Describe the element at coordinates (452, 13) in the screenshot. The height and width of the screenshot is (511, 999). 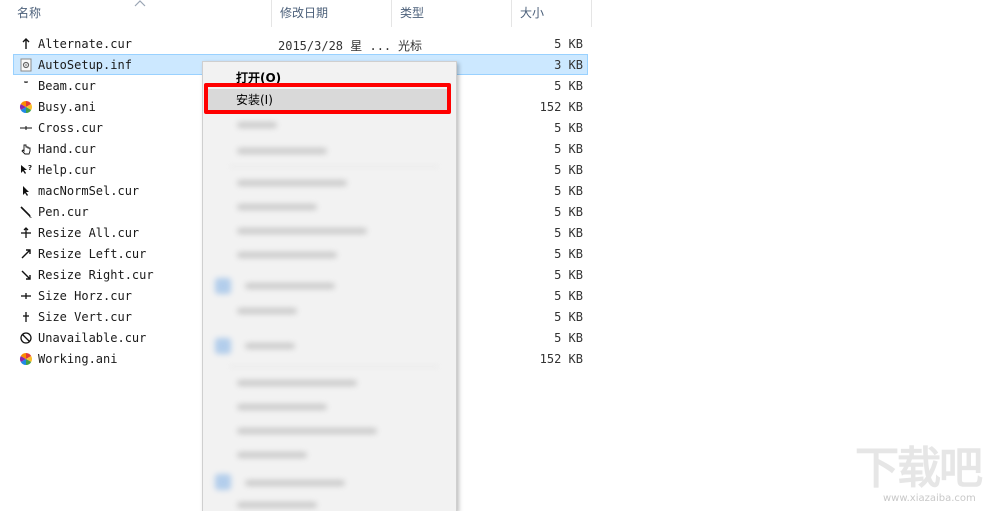
I see `column-type-header: 类型` at that location.